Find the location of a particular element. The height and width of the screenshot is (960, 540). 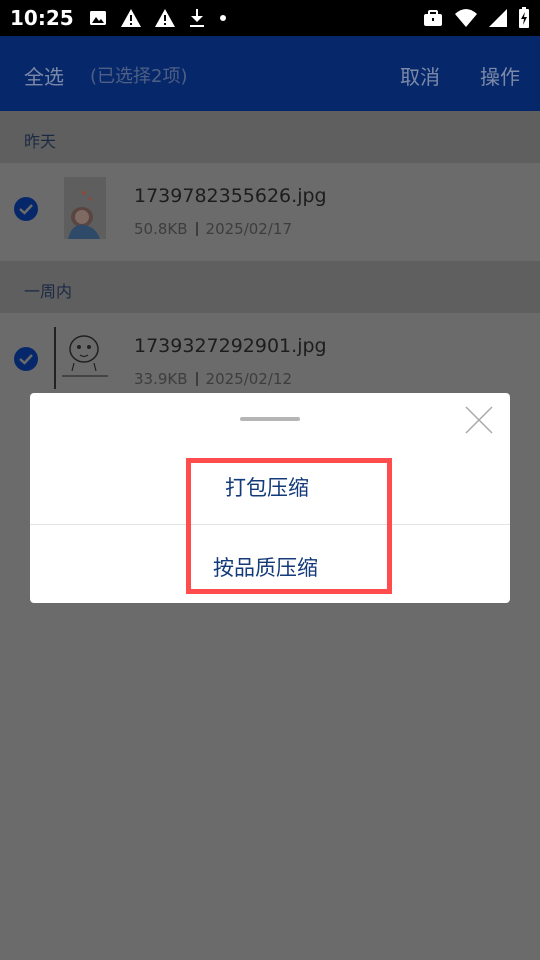

close-icon is located at coordinates (479, 420).